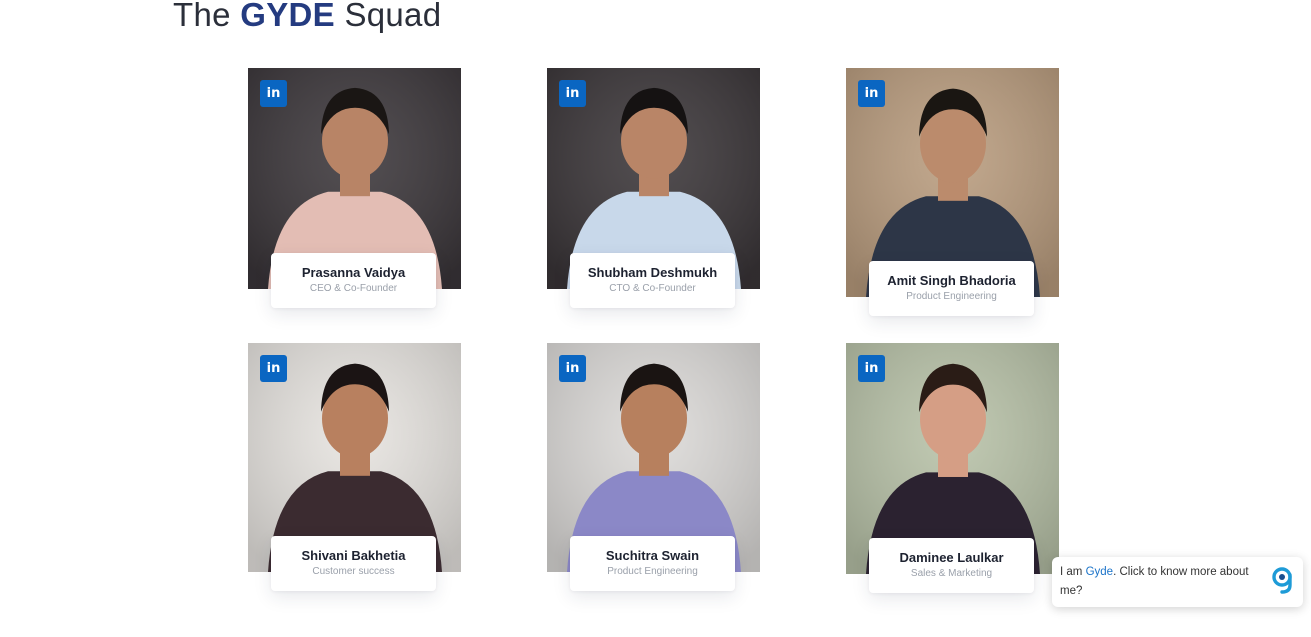 This screenshot has width=1311, height=637. I want to click on member-role: CTO & Co-Founder, so click(652, 288).